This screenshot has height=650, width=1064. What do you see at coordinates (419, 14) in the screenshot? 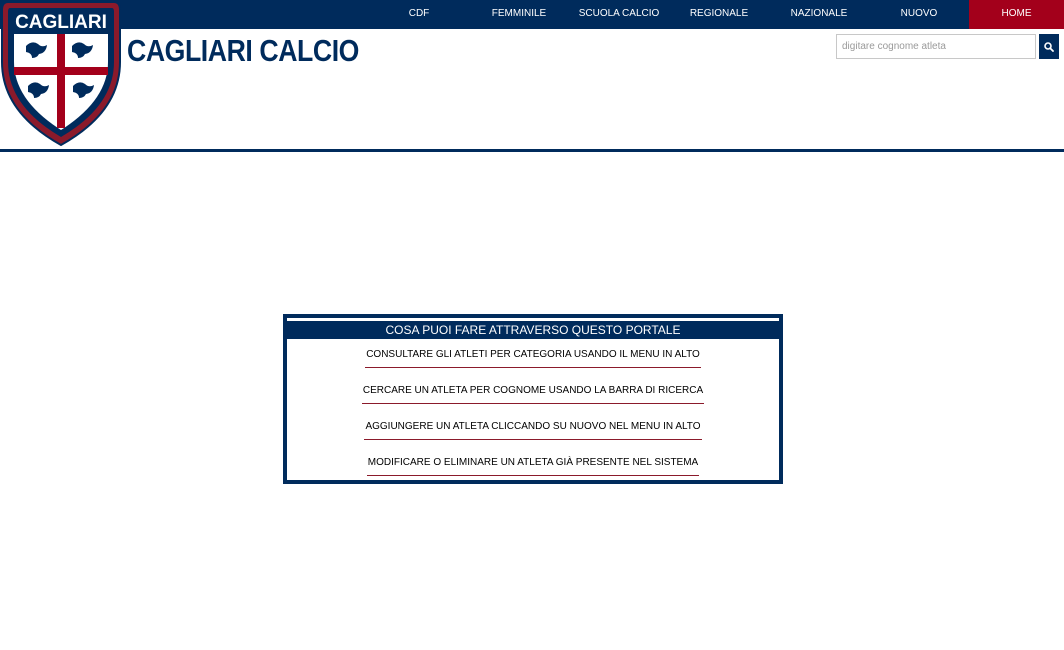
I see `nav-item-cdf: CDF` at bounding box center [419, 14].